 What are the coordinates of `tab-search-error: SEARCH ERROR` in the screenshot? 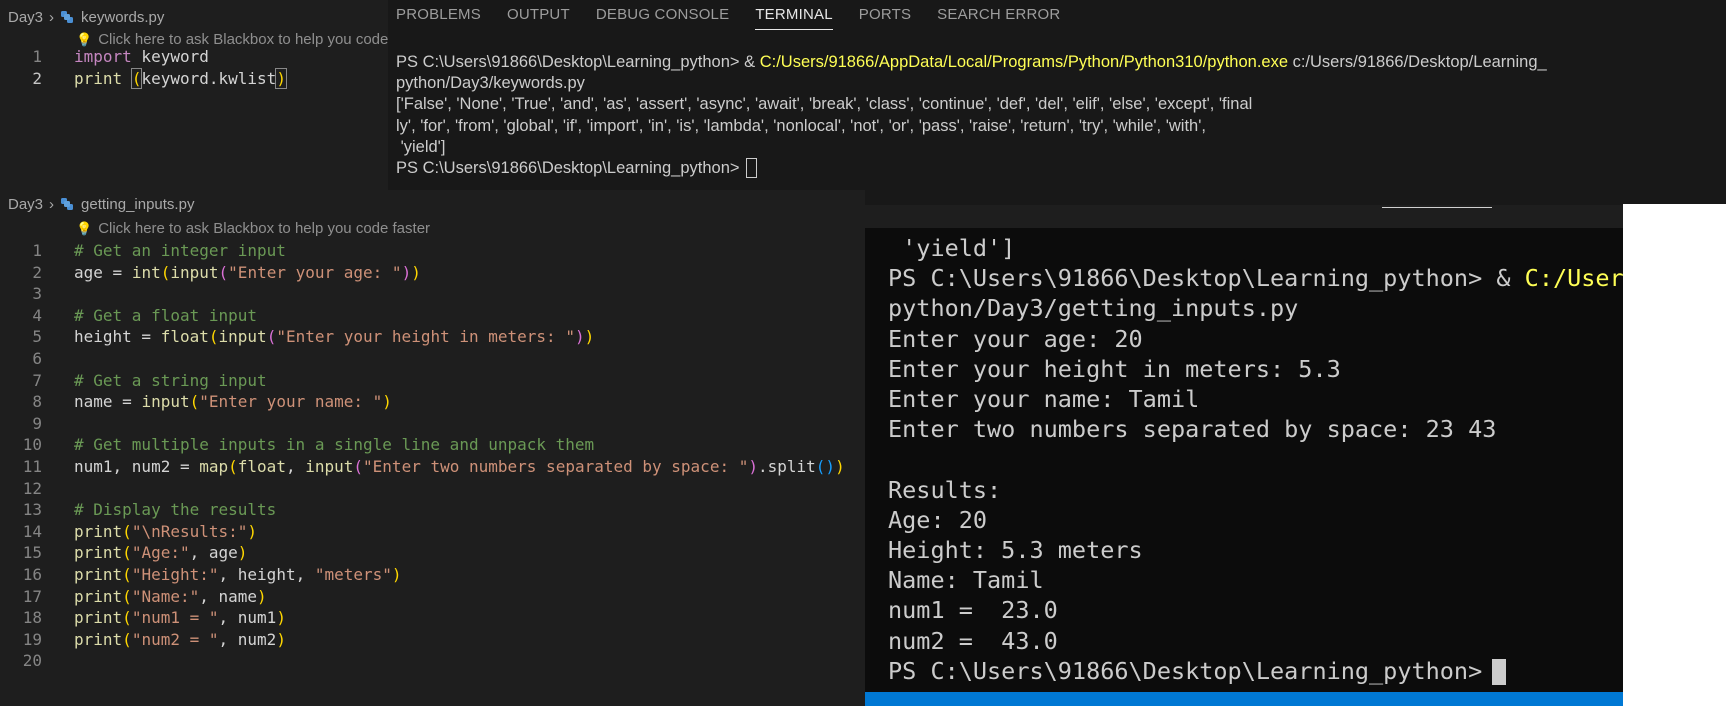 It's located at (998, 15).